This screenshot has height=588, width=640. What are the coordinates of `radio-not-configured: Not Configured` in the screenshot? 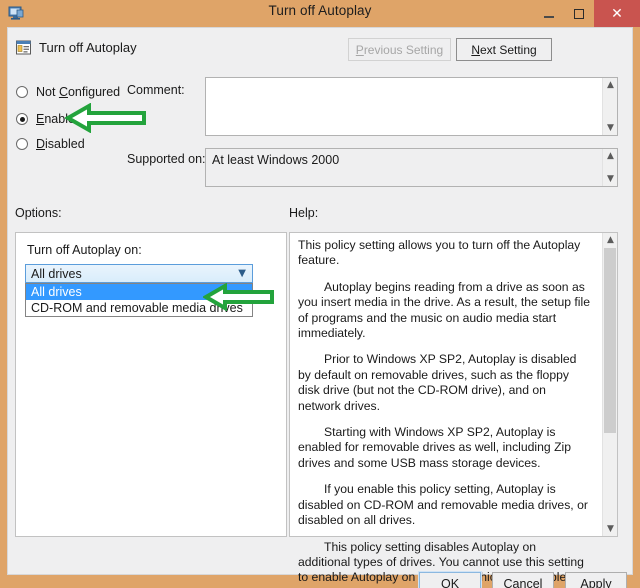 It's located at (68, 92).